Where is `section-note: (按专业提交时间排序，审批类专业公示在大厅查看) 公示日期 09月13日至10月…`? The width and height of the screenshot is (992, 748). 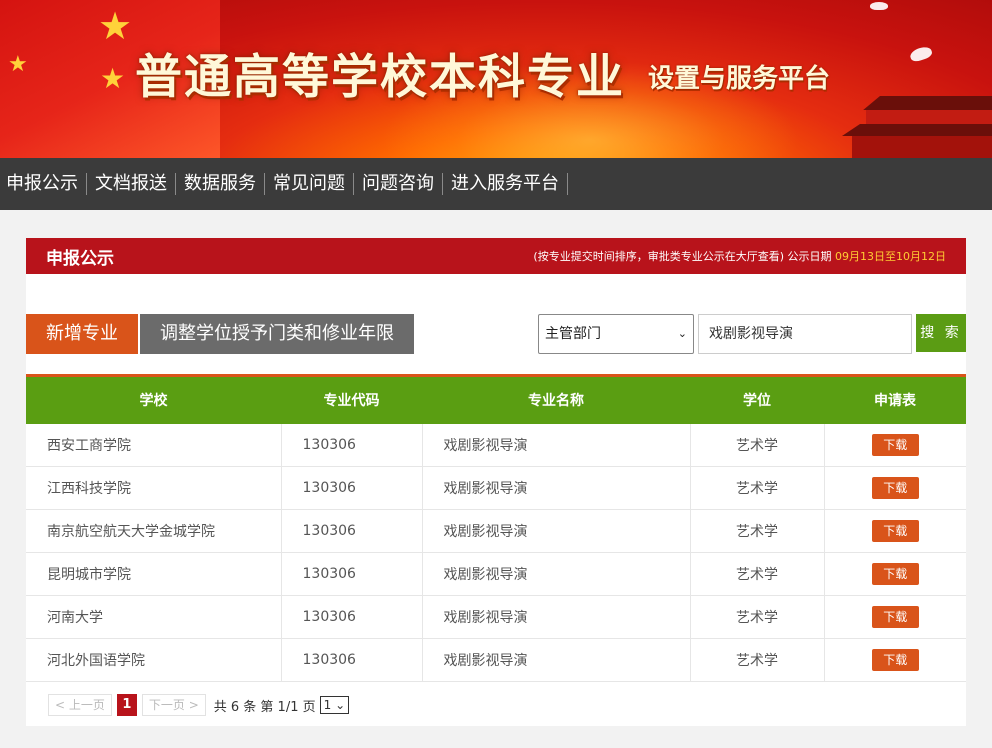 section-note: (按专业提交时间排序，审批类专业公示在大厅查看) 公示日期 09月13日至10月… is located at coordinates (749, 256).